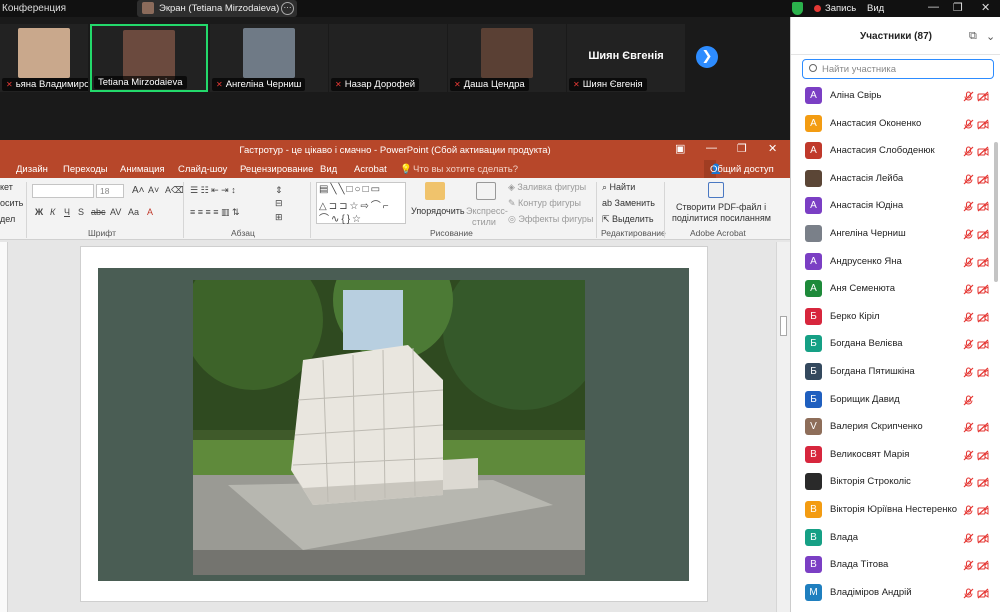 Image resolution: width=1000 pixels, height=612 pixels. I want to click on participants-scrollbar, so click(996, 212).